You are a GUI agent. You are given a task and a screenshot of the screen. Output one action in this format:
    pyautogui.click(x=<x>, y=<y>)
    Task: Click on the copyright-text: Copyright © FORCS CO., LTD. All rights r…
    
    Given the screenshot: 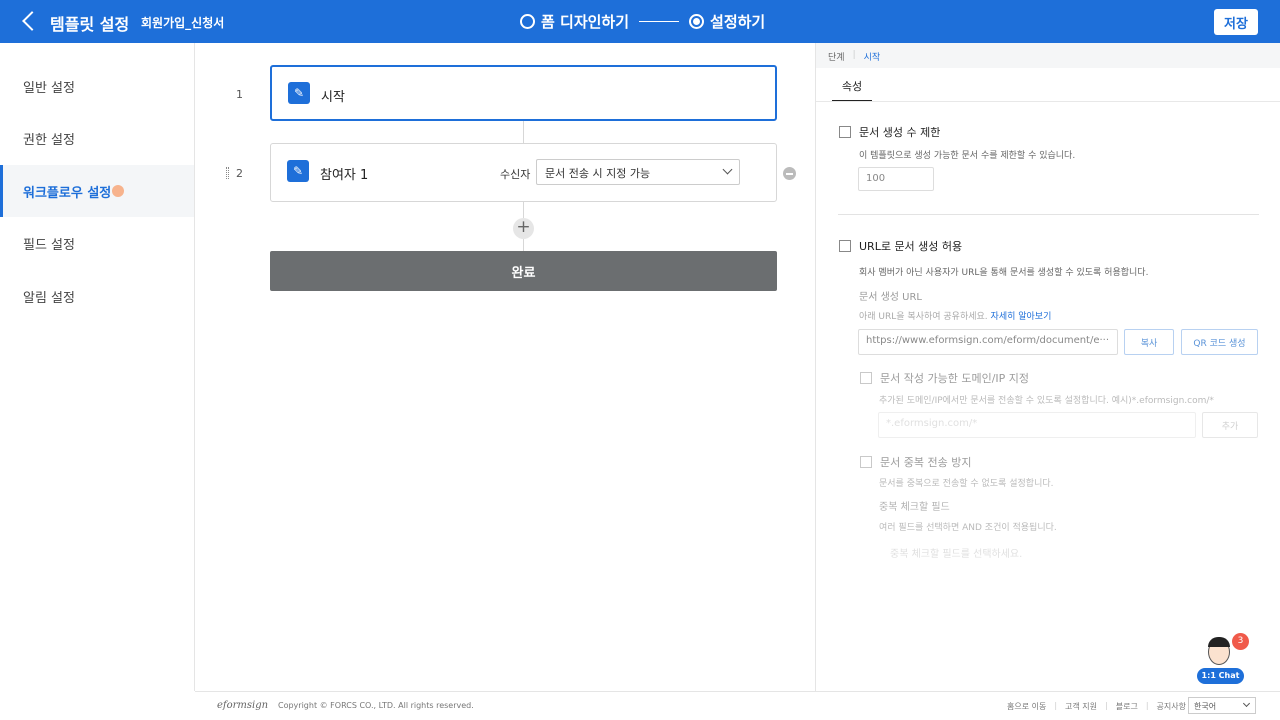 What is the action you would take?
    pyautogui.click(x=376, y=705)
    